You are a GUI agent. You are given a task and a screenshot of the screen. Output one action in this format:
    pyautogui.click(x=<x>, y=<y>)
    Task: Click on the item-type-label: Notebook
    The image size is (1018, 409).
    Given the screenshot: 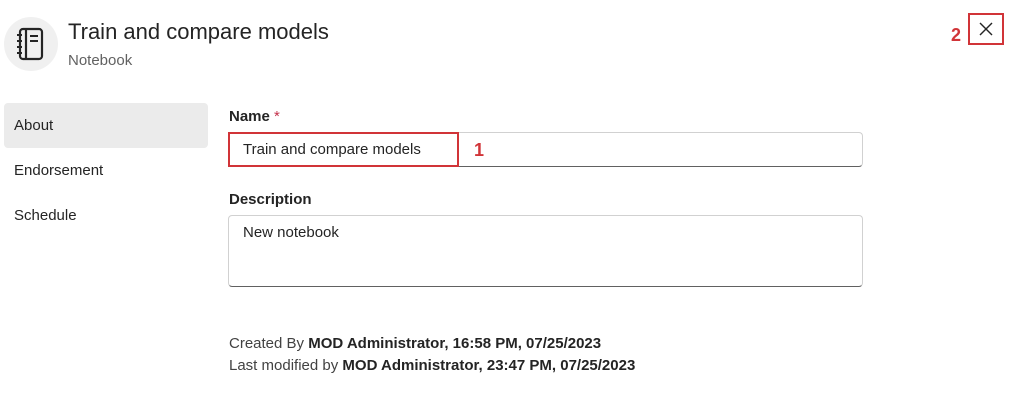 What is the action you would take?
    pyautogui.click(x=100, y=60)
    